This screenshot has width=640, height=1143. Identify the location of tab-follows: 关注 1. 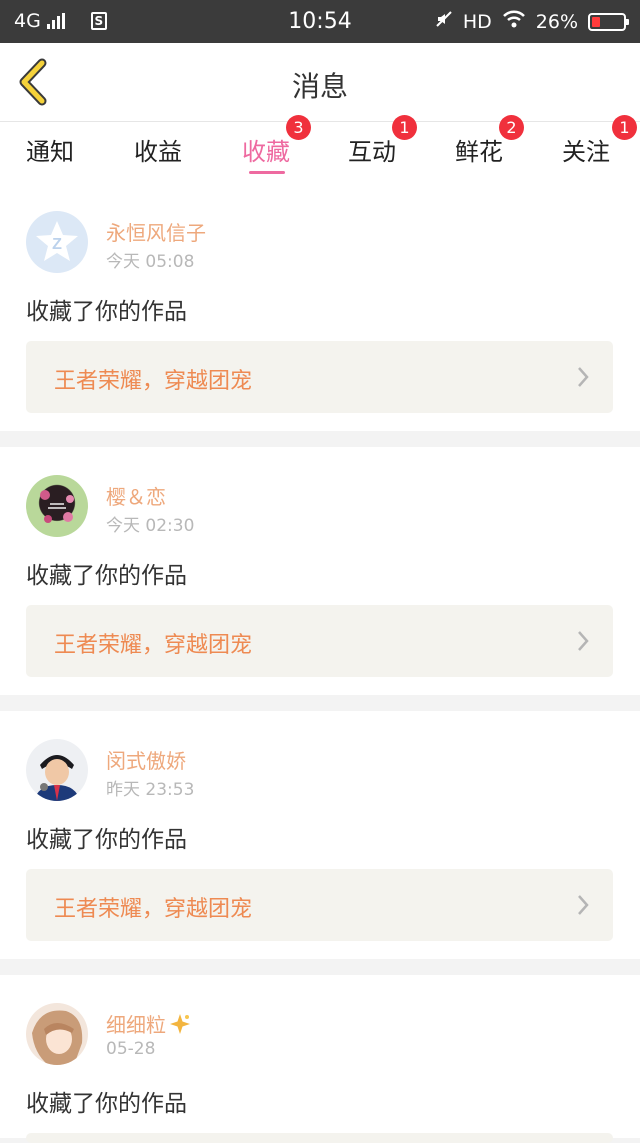
(599, 141).